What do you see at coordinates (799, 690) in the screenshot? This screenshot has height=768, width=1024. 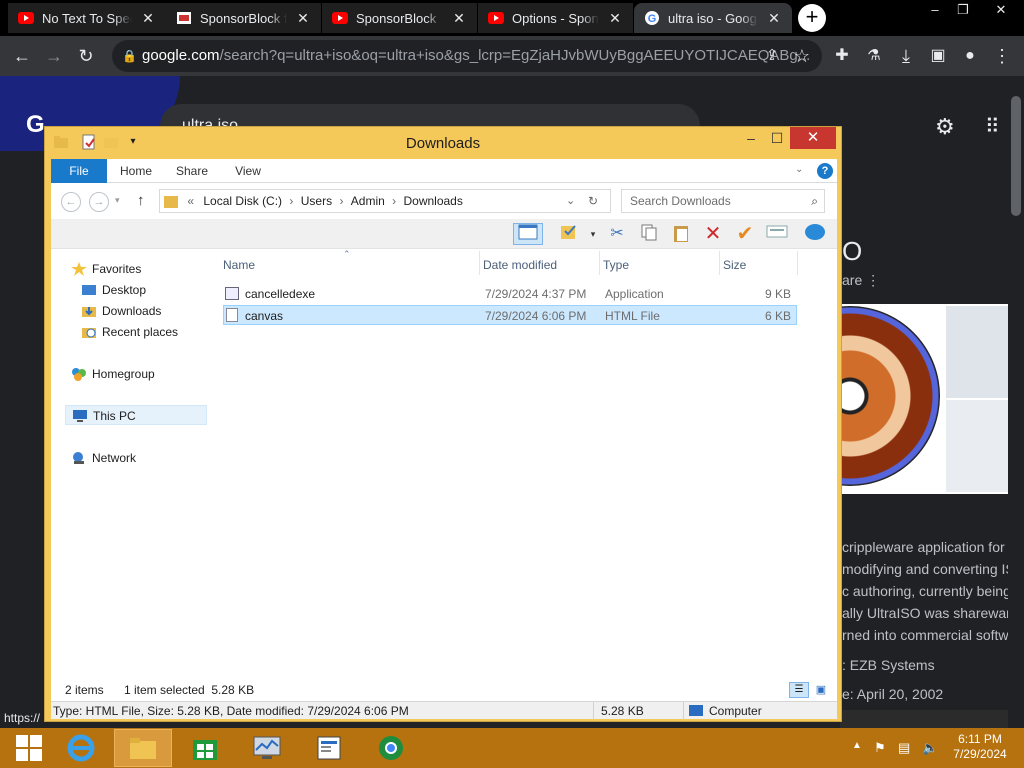 I see `details-view-icon: ☰` at bounding box center [799, 690].